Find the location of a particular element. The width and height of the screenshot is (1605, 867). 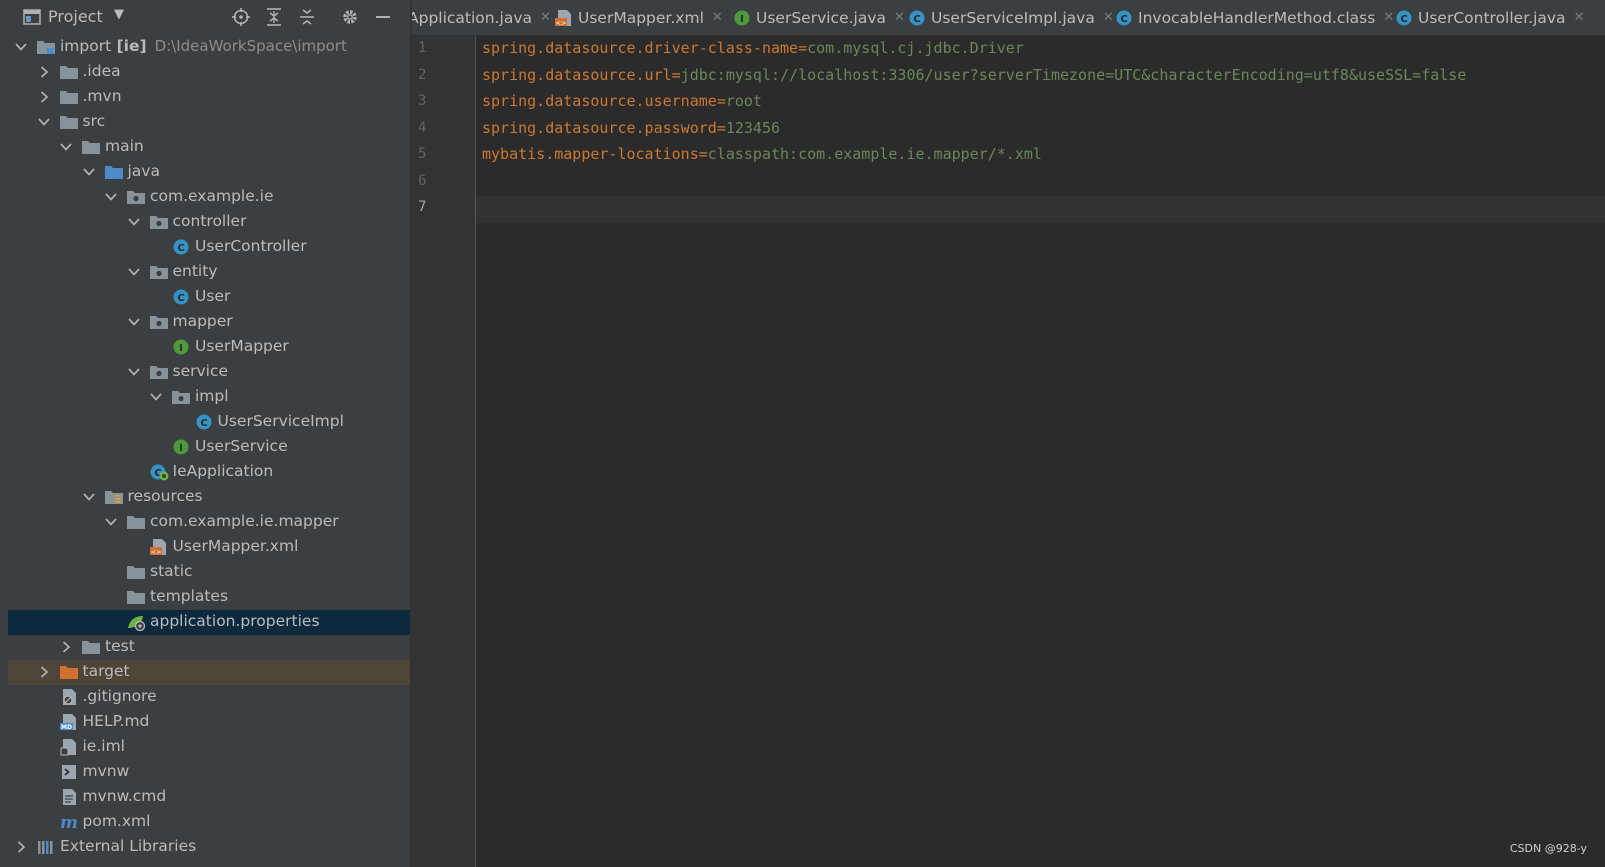

minimize-icon is located at coordinates (383, 17).